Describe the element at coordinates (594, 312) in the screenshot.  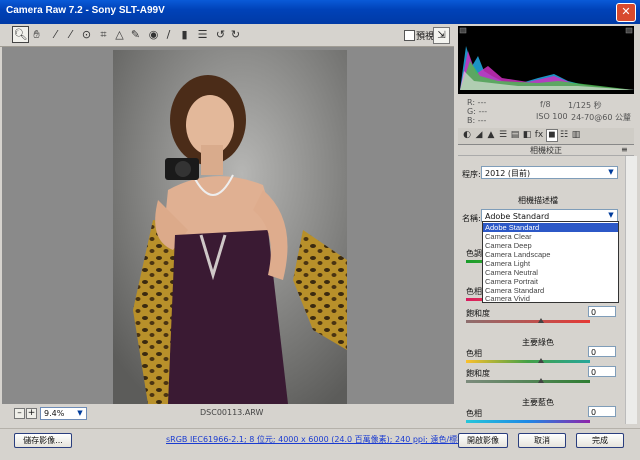
I see `red-saturation-value: 0` at that location.